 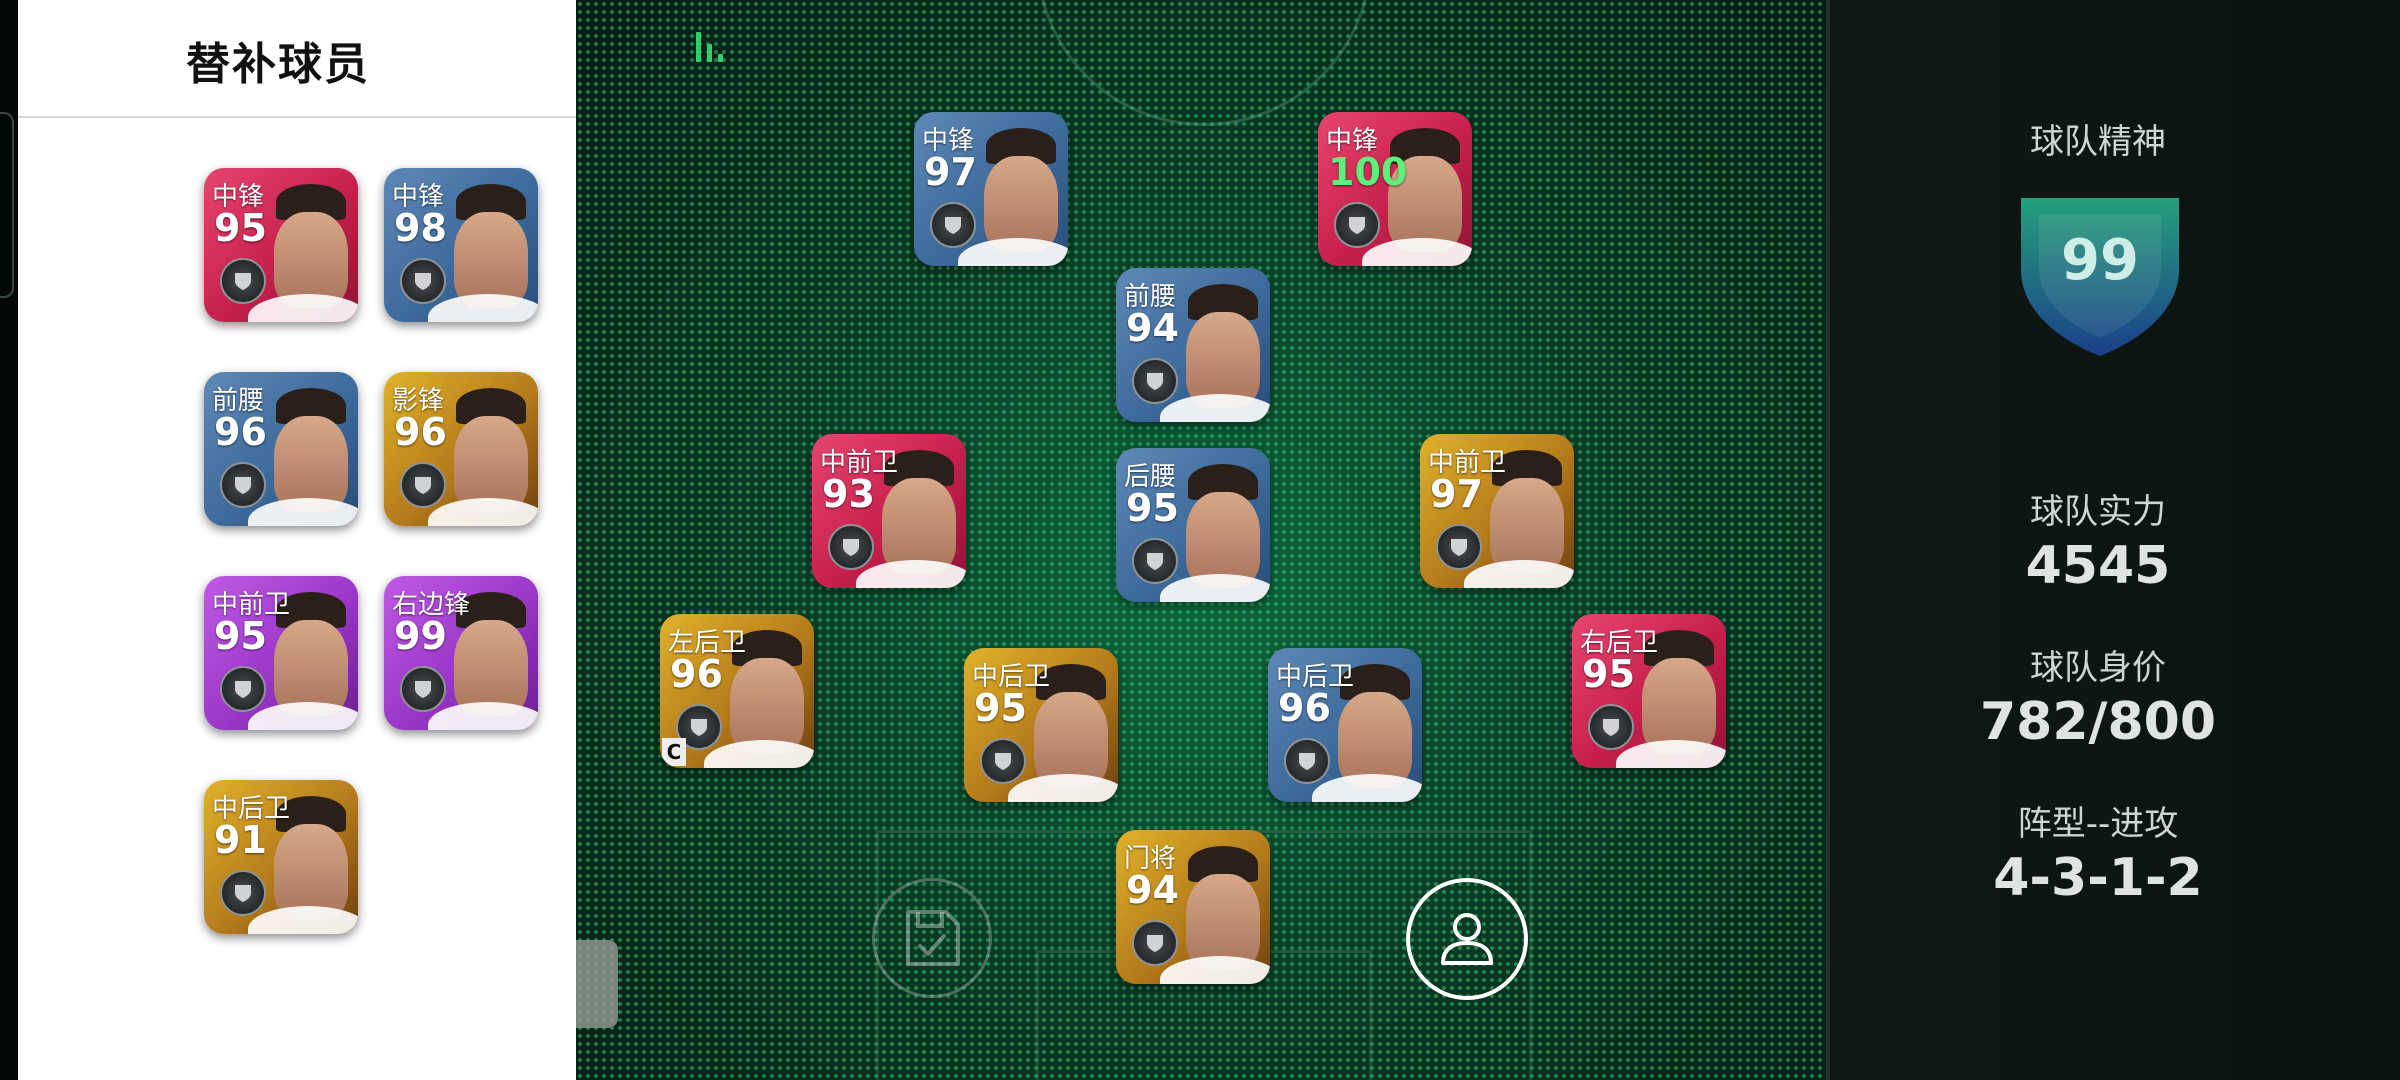 I want to click on save-lineup-icon, so click(x=933, y=938).